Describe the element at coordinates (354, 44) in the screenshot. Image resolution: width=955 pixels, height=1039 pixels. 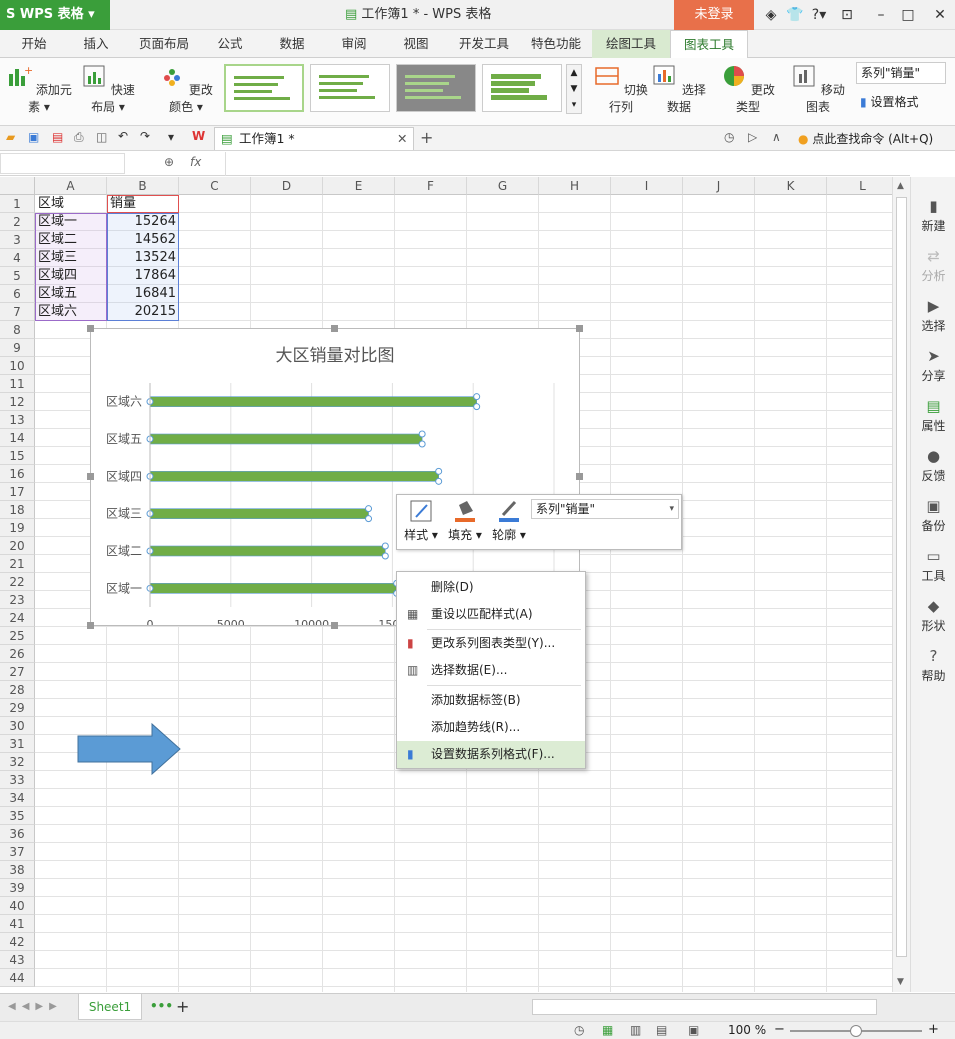
I see `tab-review: 审阅` at that location.